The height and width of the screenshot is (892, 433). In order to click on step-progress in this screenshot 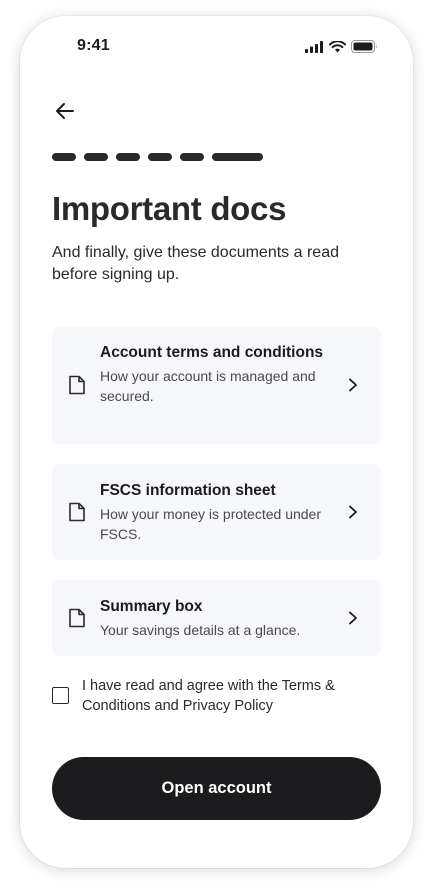, I will do `click(157, 157)`.